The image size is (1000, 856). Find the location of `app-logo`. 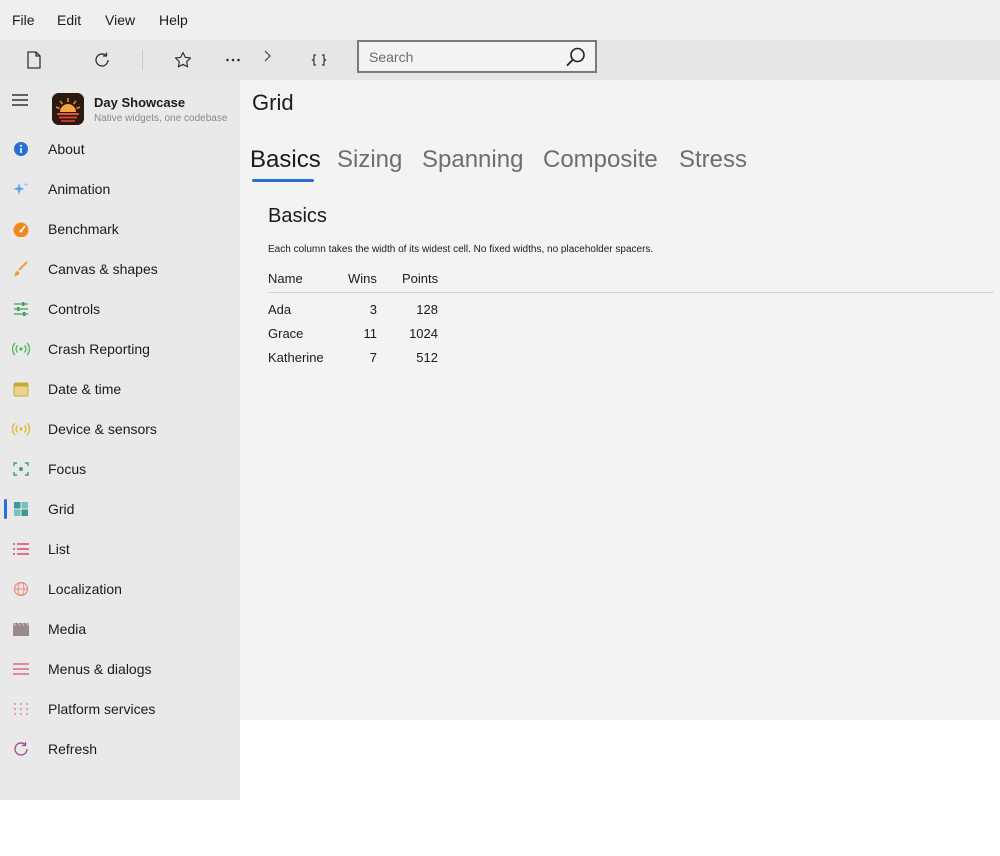

app-logo is located at coordinates (68, 109).